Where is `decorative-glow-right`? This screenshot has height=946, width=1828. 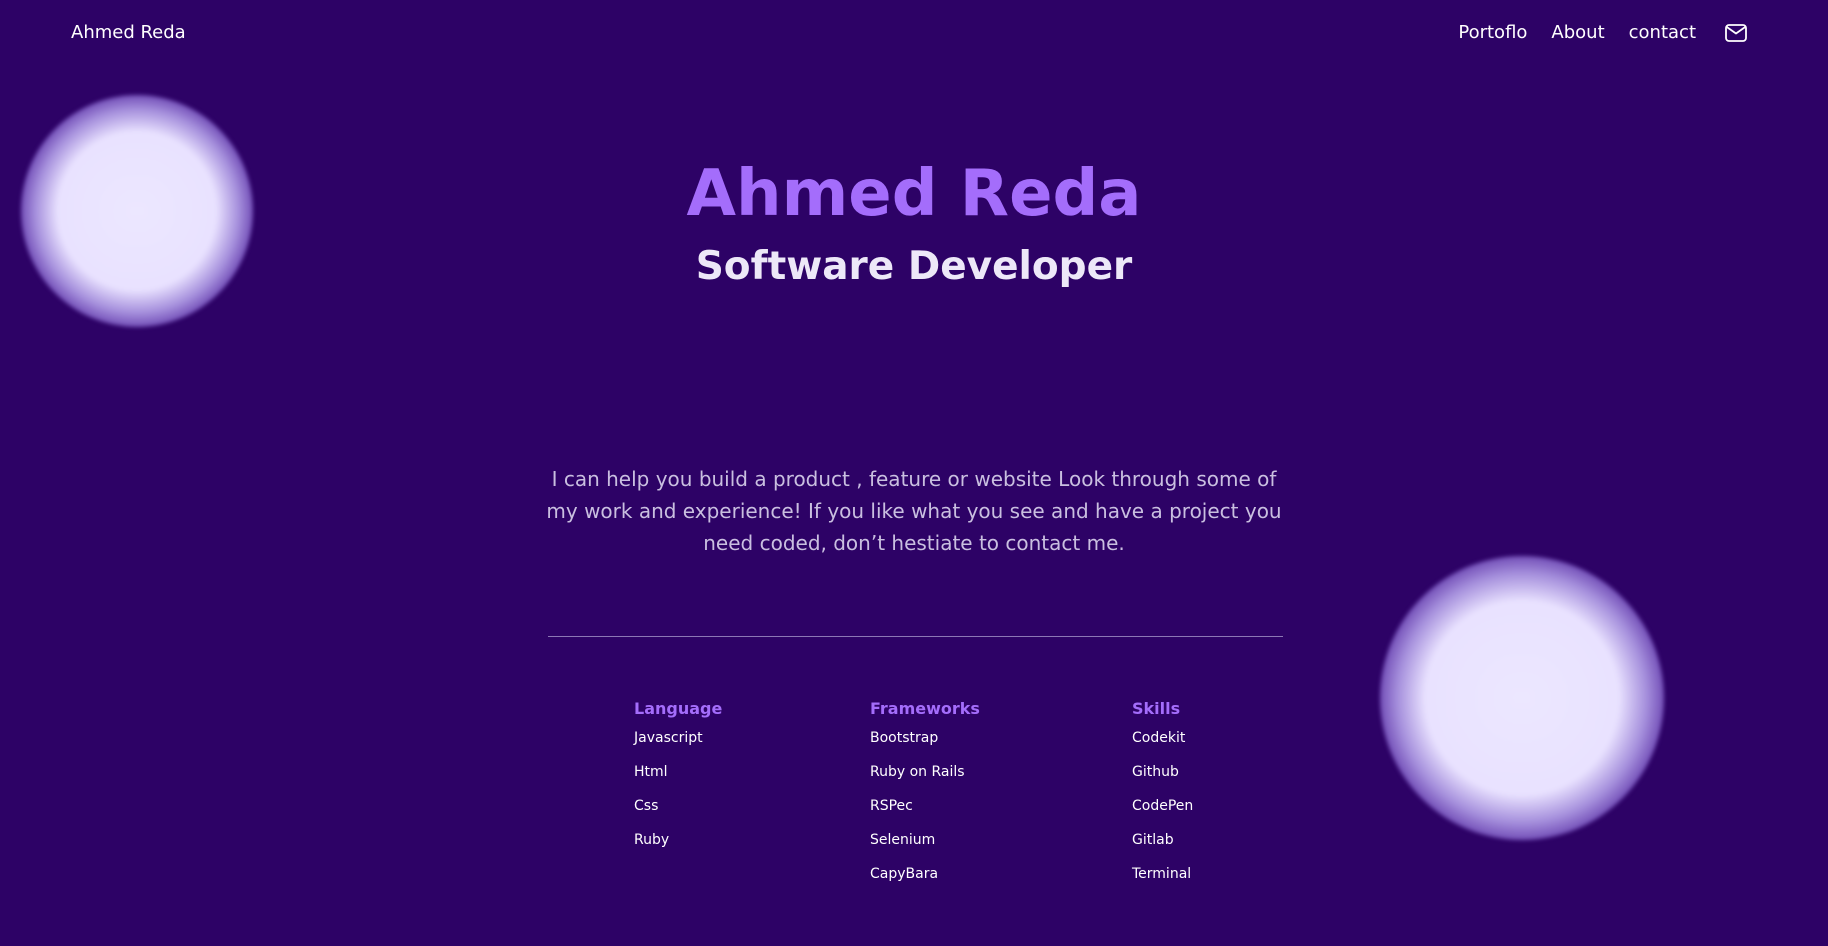
decorative-glow-right is located at coordinates (1522, 698).